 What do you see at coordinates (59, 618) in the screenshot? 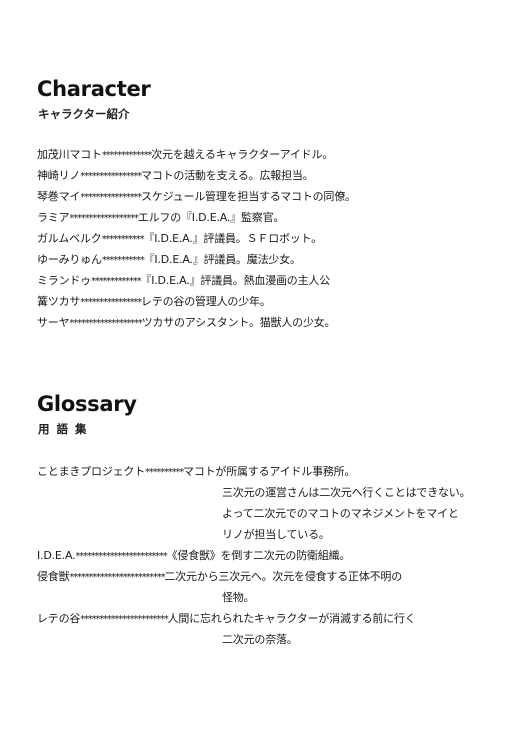
I see `glossary-term: レテの谷` at bounding box center [59, 618].